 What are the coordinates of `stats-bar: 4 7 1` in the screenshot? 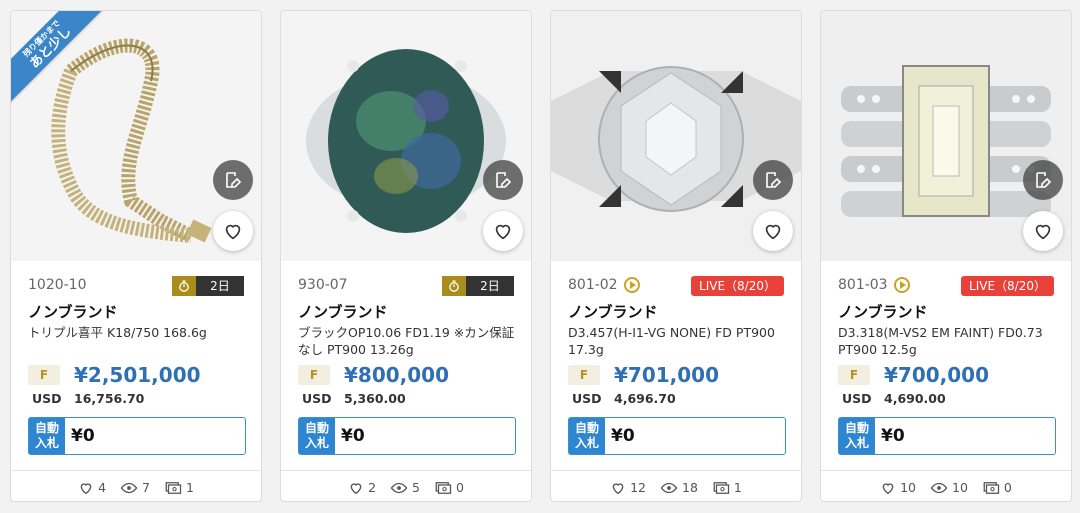 It's located at (136, 485).